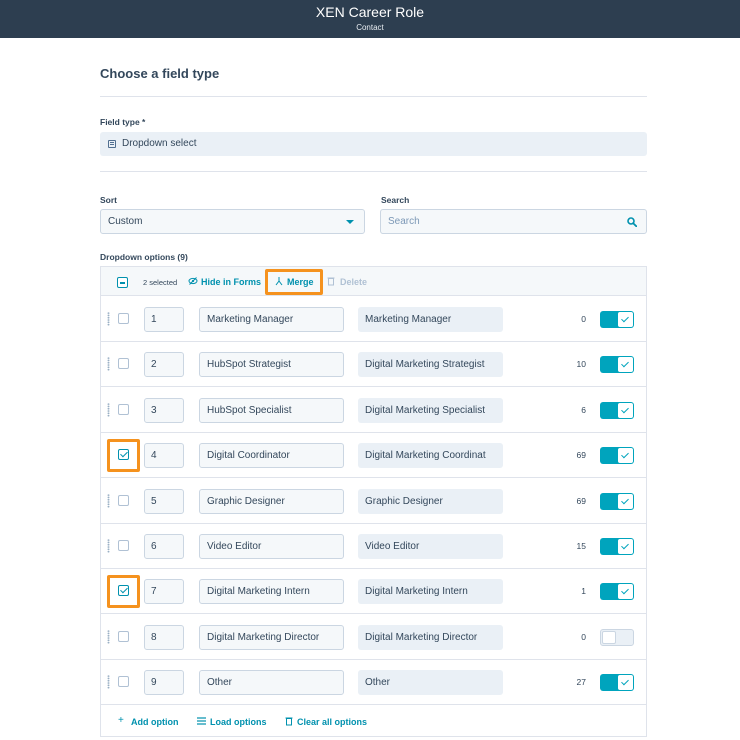  Describe the element at coordinates (370, 27) in the screenshot. I see `record-subtitle: Contact` at that location.